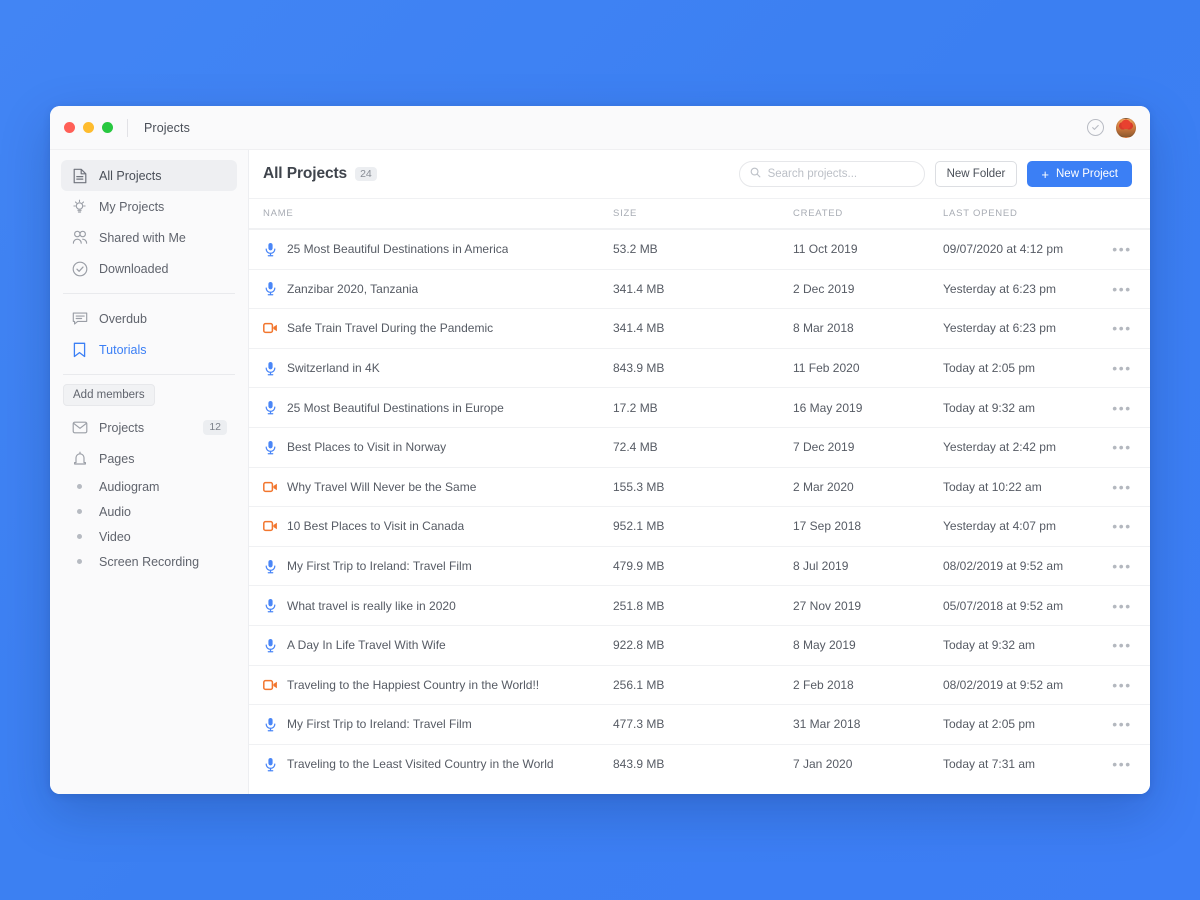  Describe the element at coordinates (149, 175) in the screenshot. I see `sidebar-item-all-projects: All Projects` at that location.